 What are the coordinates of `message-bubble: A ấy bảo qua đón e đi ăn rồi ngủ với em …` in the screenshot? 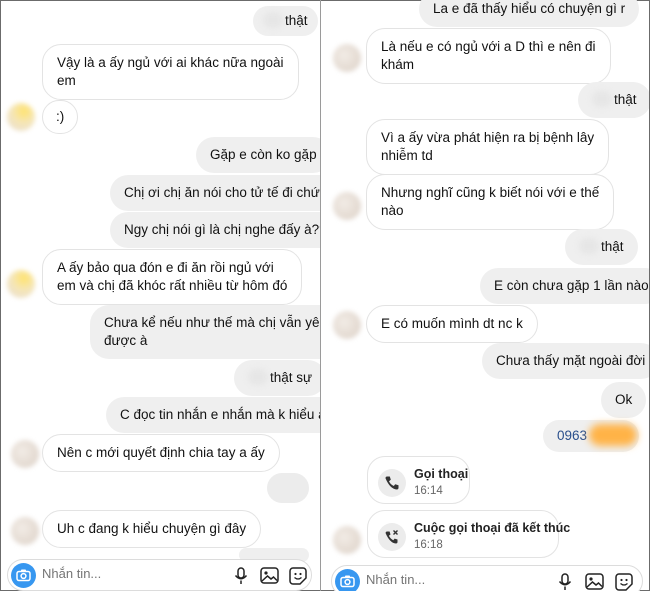 It's located at (172, 277).